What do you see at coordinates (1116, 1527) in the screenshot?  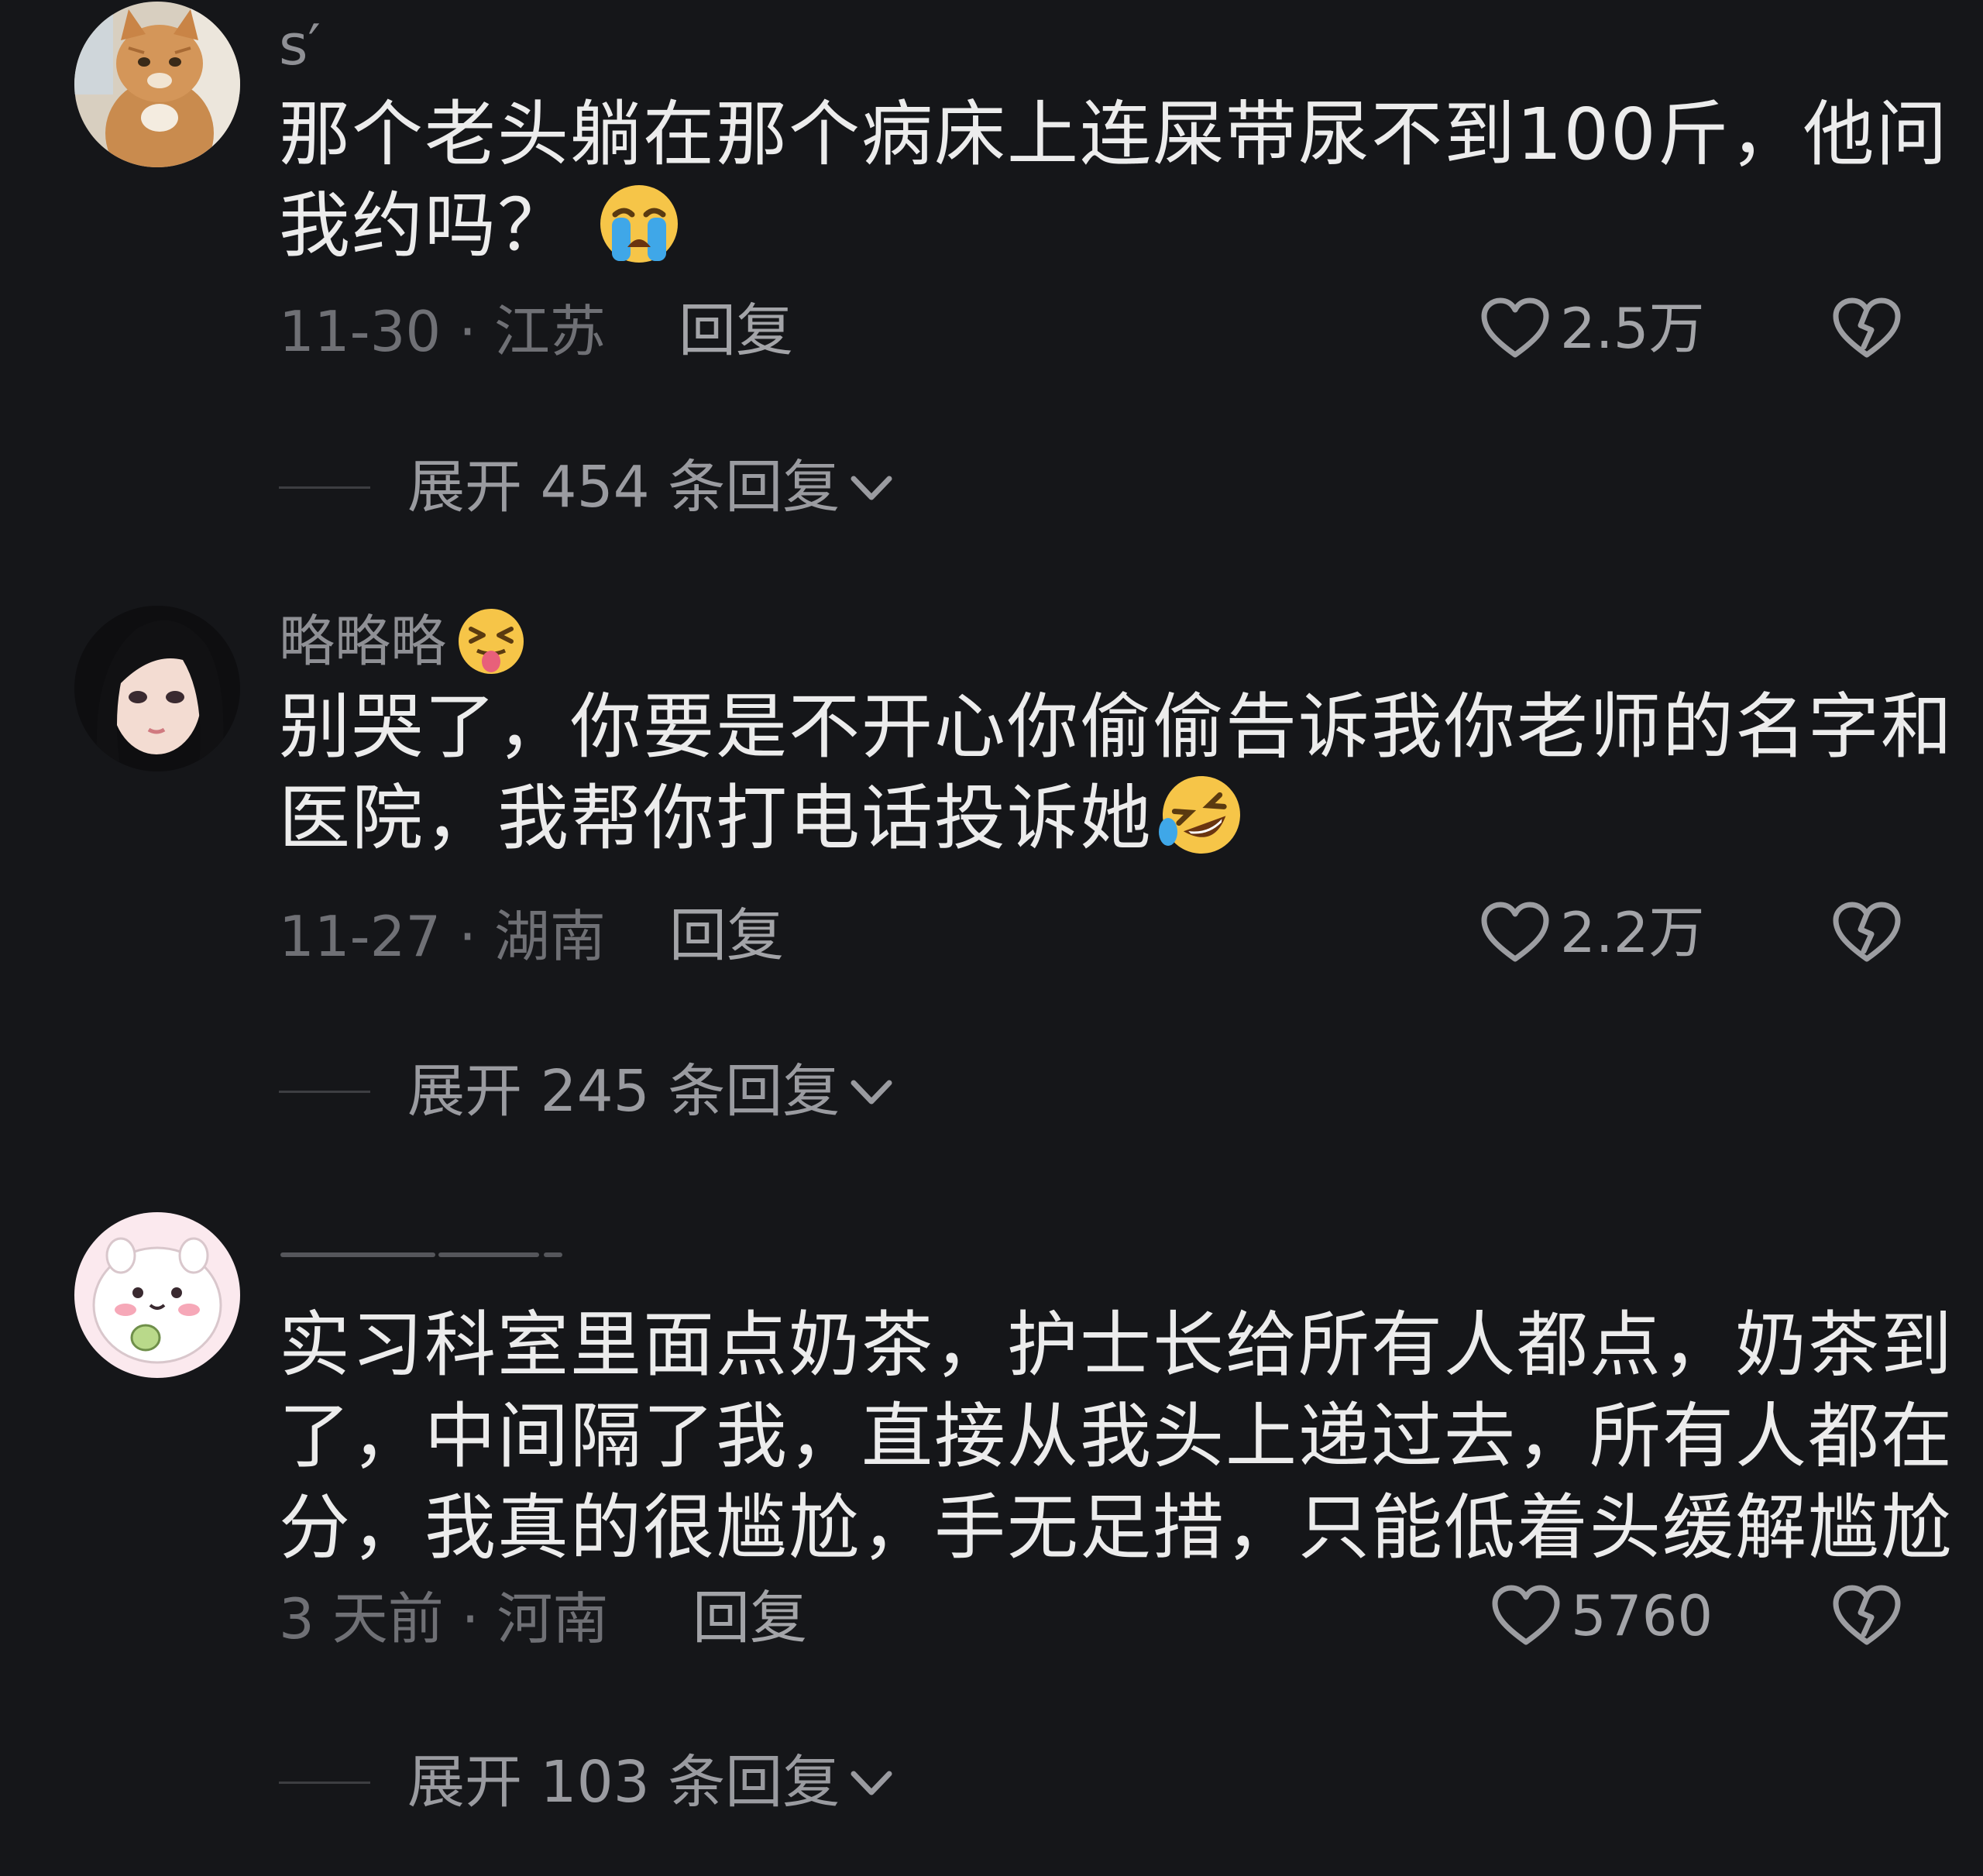 I see `comment-text-line: 分，我真的很尴尬，手无足措，只能低着头缓解尴尬` at bounding box center [1116, 1527].